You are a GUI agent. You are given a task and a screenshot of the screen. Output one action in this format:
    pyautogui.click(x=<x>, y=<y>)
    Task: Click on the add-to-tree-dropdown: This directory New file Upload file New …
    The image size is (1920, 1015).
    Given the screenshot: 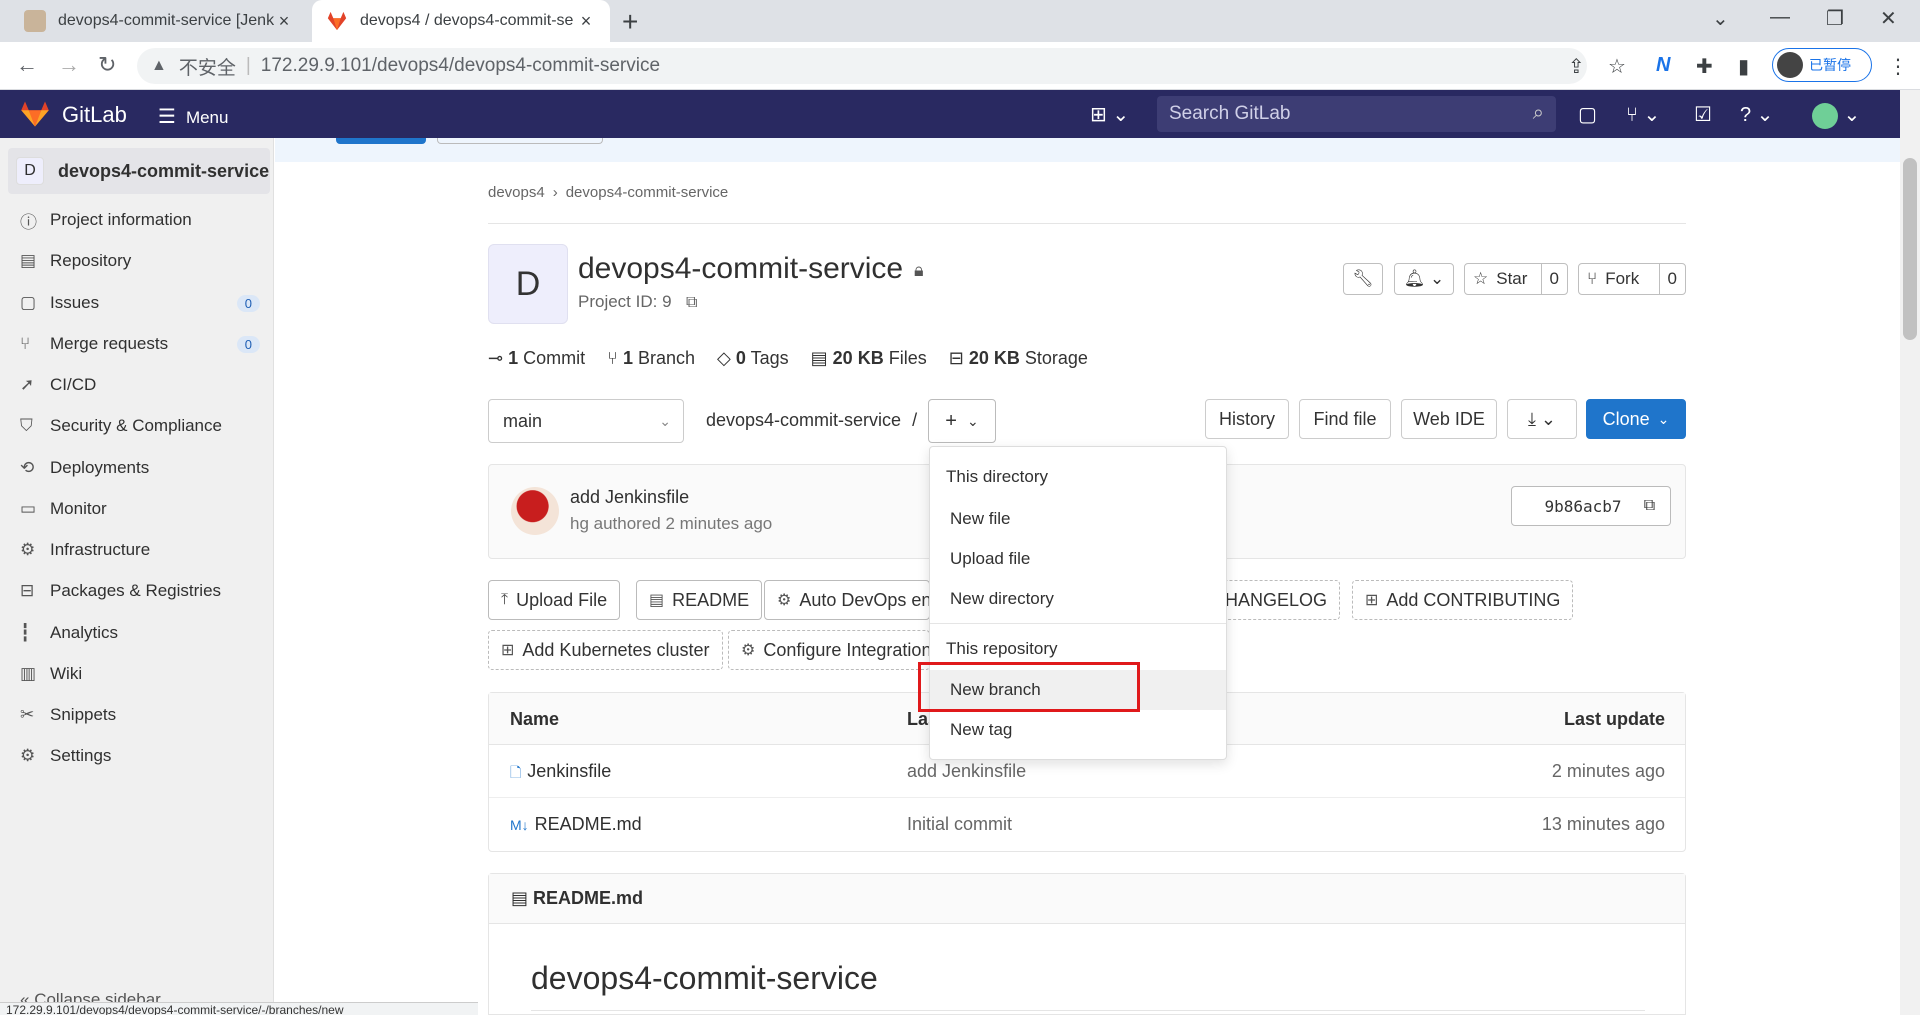 What is the action you would take?
    pyautogui.click(x=1078, y=603)
    